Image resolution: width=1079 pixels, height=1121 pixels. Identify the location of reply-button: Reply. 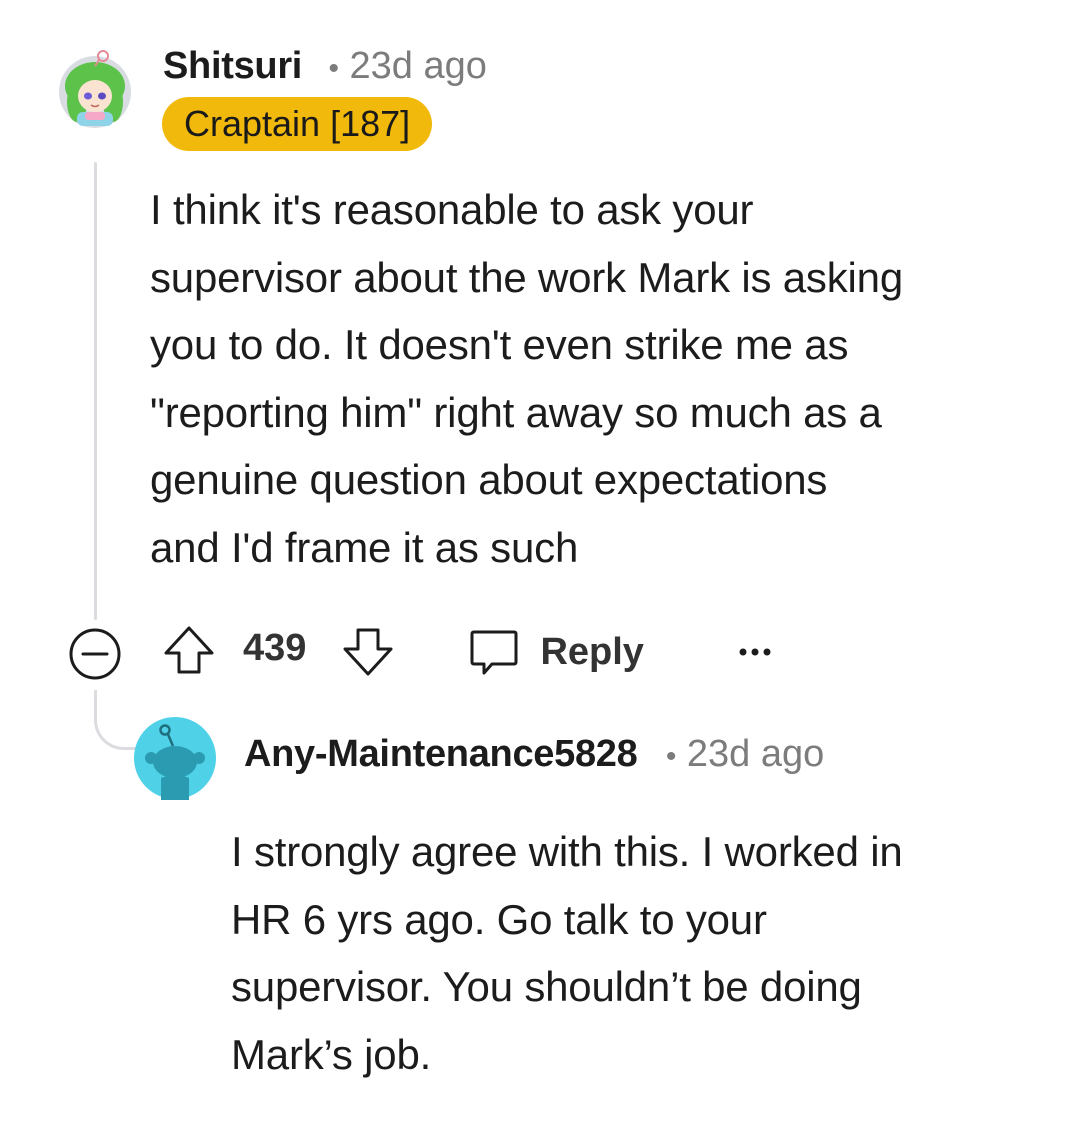
(555, 652).